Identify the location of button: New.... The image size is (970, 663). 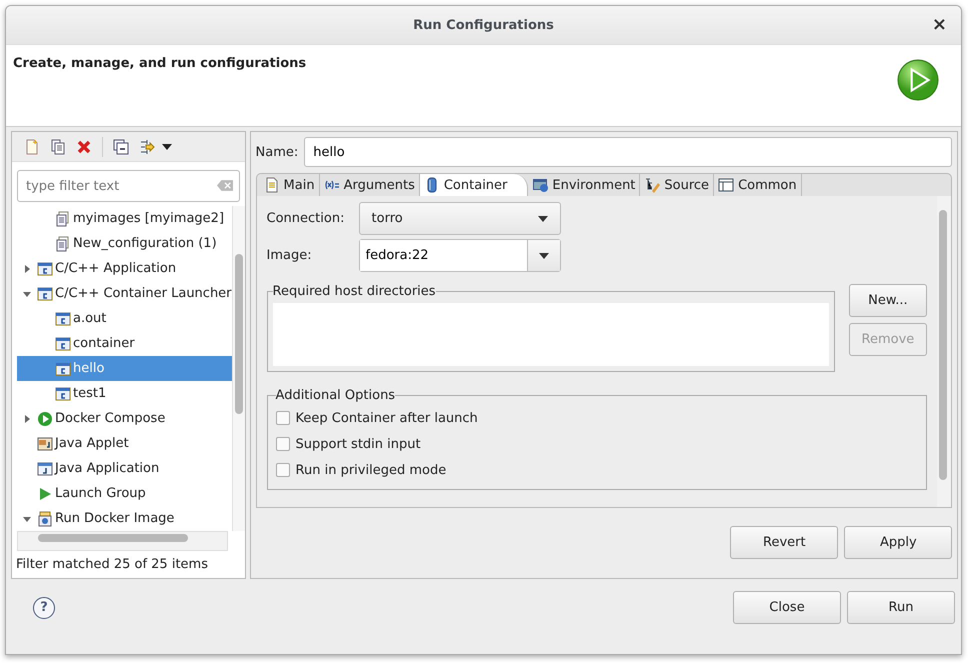
(888, 300).